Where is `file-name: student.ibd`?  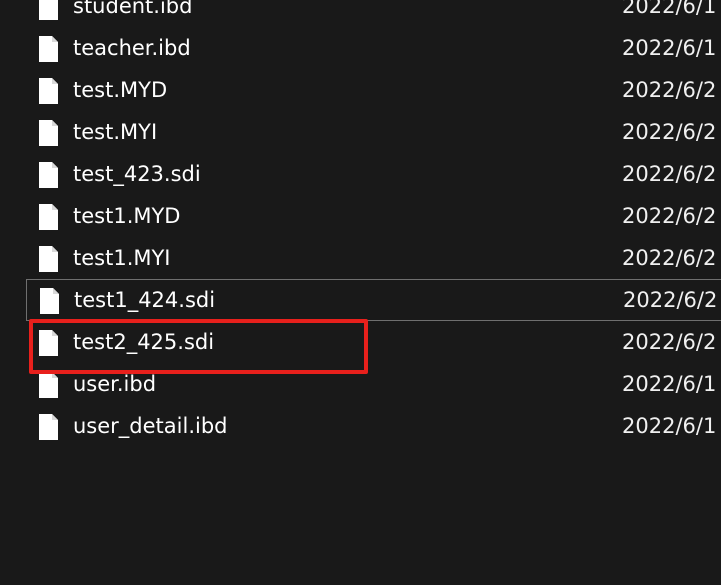 file-name: student.ibd is located at coordinates (133, 9).